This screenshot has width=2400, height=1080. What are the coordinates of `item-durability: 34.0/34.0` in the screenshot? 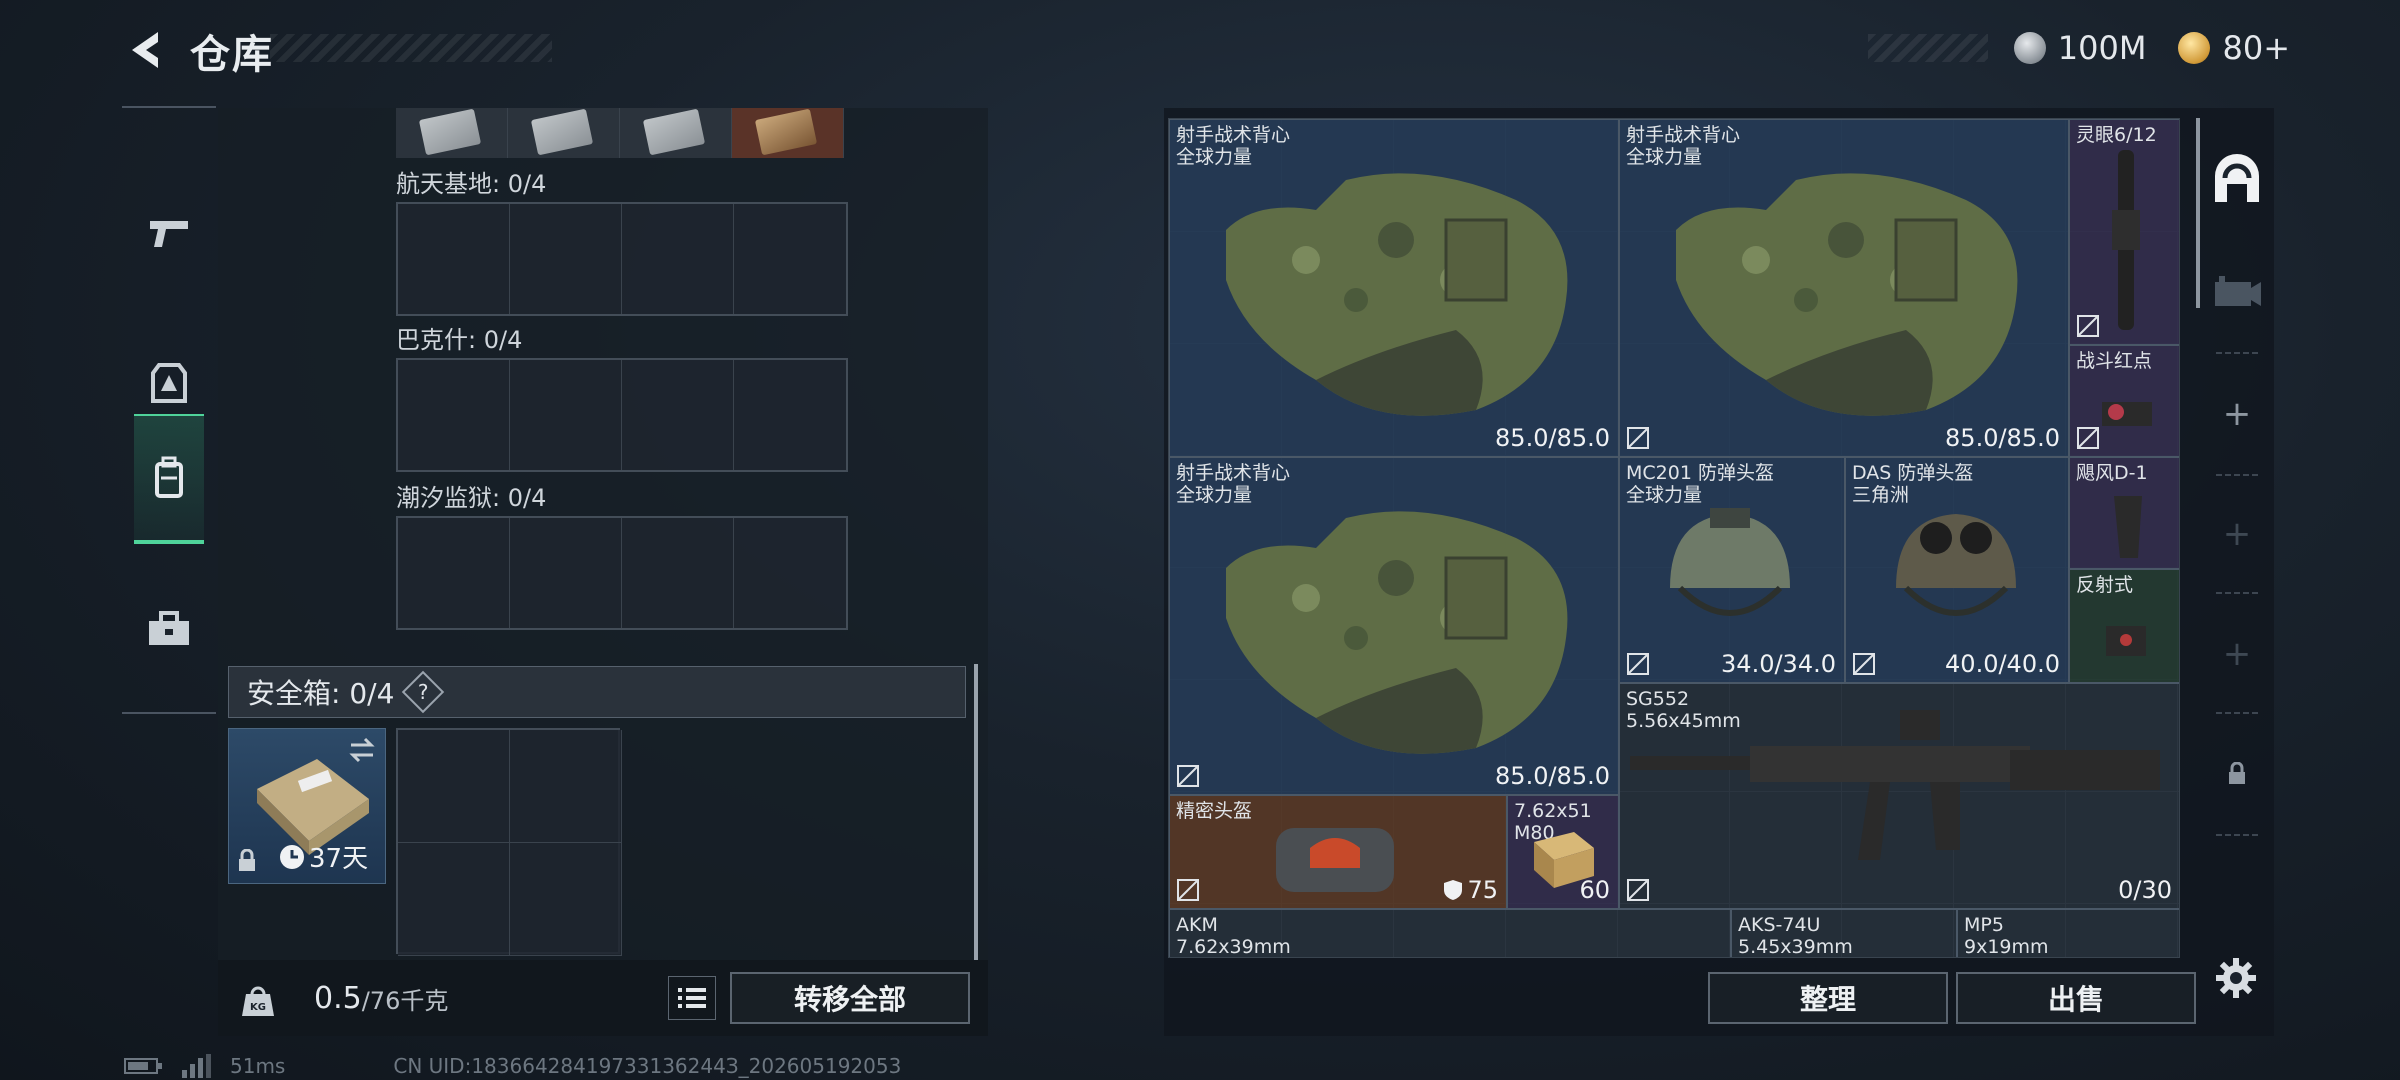 It's located at (1778, 664).